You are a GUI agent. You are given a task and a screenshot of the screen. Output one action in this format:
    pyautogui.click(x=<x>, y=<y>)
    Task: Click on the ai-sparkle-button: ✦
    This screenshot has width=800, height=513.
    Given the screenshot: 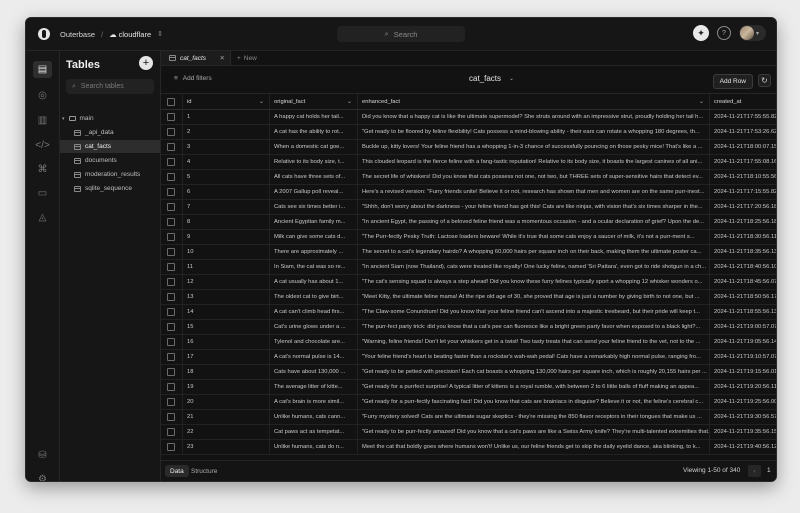 What is the action you would take?
    pyautogui.click(x=701, y=33)
    